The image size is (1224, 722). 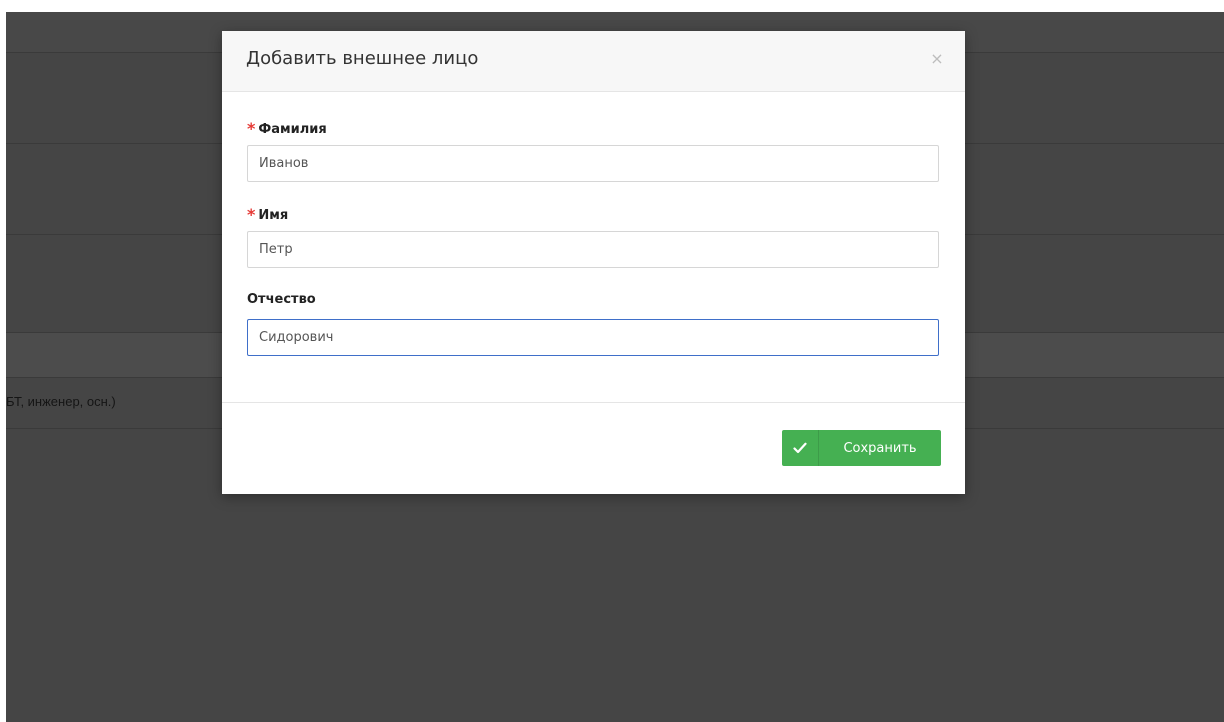 I want to click on background-row-text: БТ, инженер, осн.), so click(x=61, y=401).